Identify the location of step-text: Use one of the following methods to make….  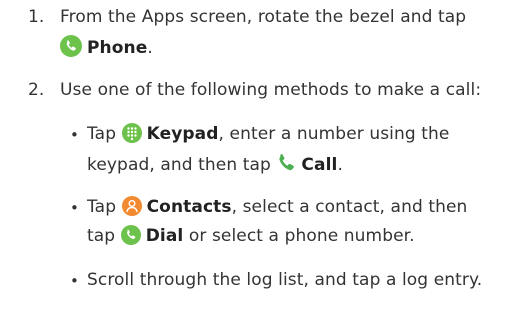
(271, 90).